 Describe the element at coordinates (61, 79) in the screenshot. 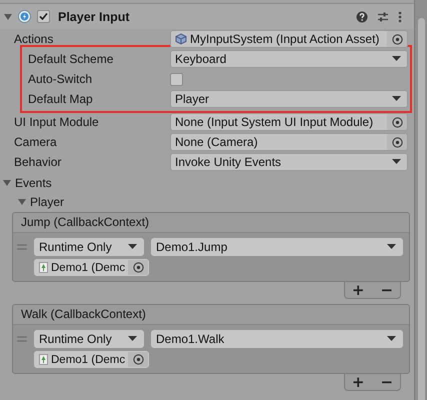

I see `property-label: Auto-Switch` at that location.